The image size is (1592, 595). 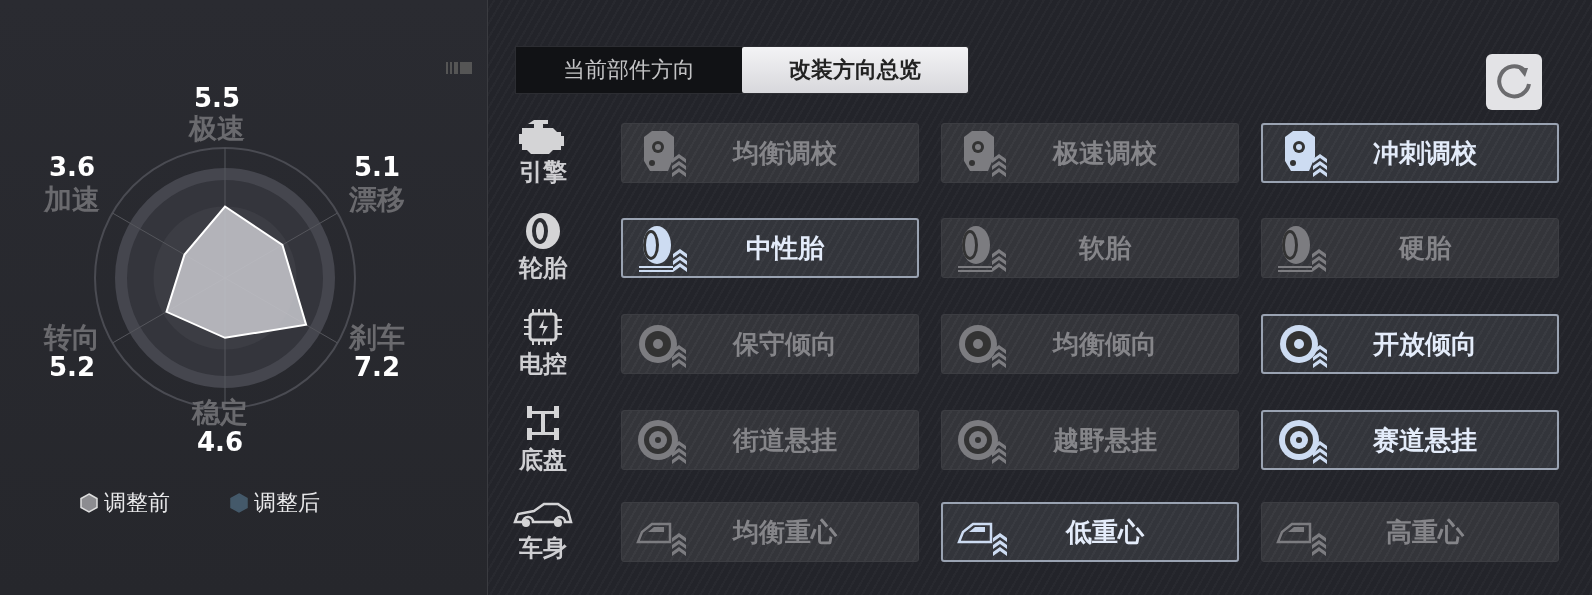 What do you see at coordinates (1090, 532) in the screenshot?
I see `option-button: 低重心` at bounding box center [1090, 532].